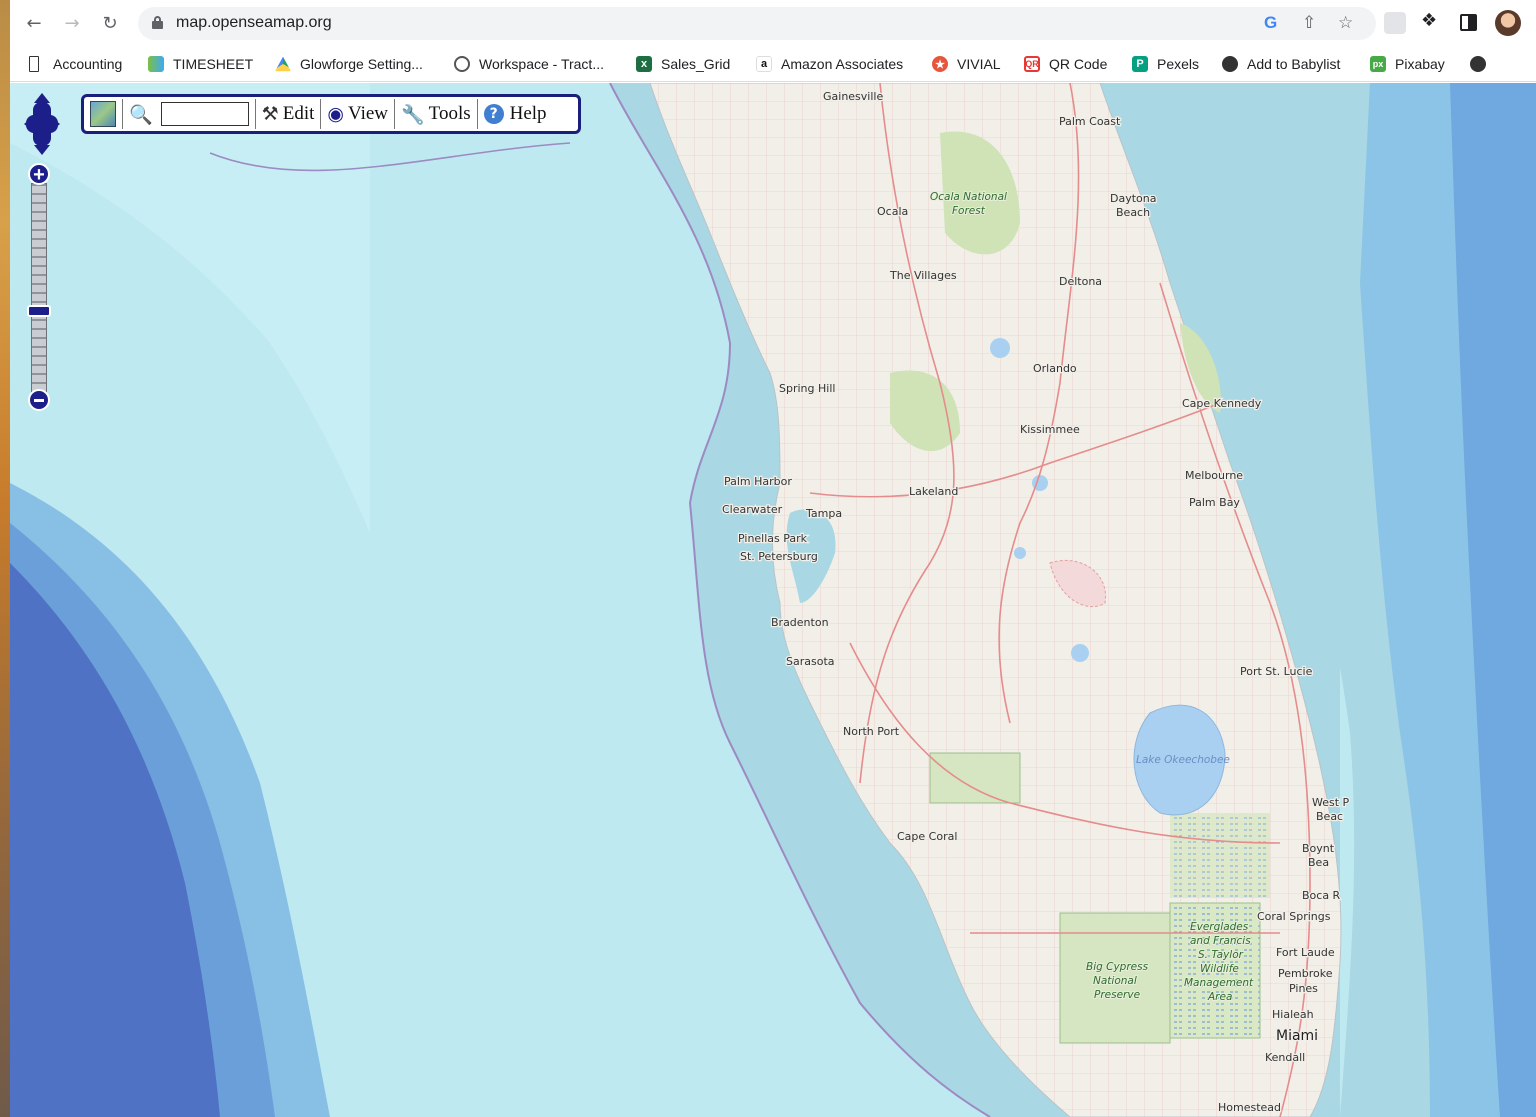 The width and height of the screenshot is (1536, 1117). Describe the element at coordinates (298, 113) in the screenshot. I see `edit-menu-label: Edit` at that location.